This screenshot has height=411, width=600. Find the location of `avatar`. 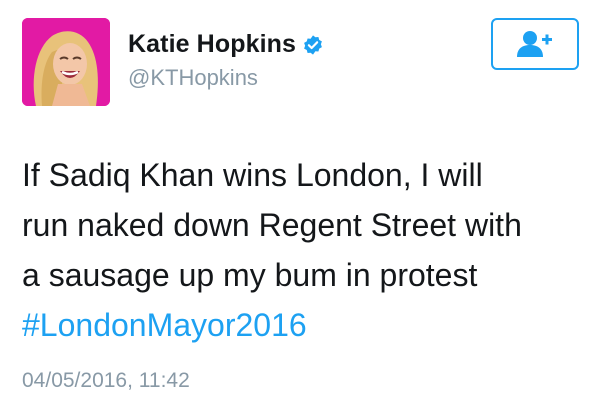

avatar is located at coordinates (66, 62).